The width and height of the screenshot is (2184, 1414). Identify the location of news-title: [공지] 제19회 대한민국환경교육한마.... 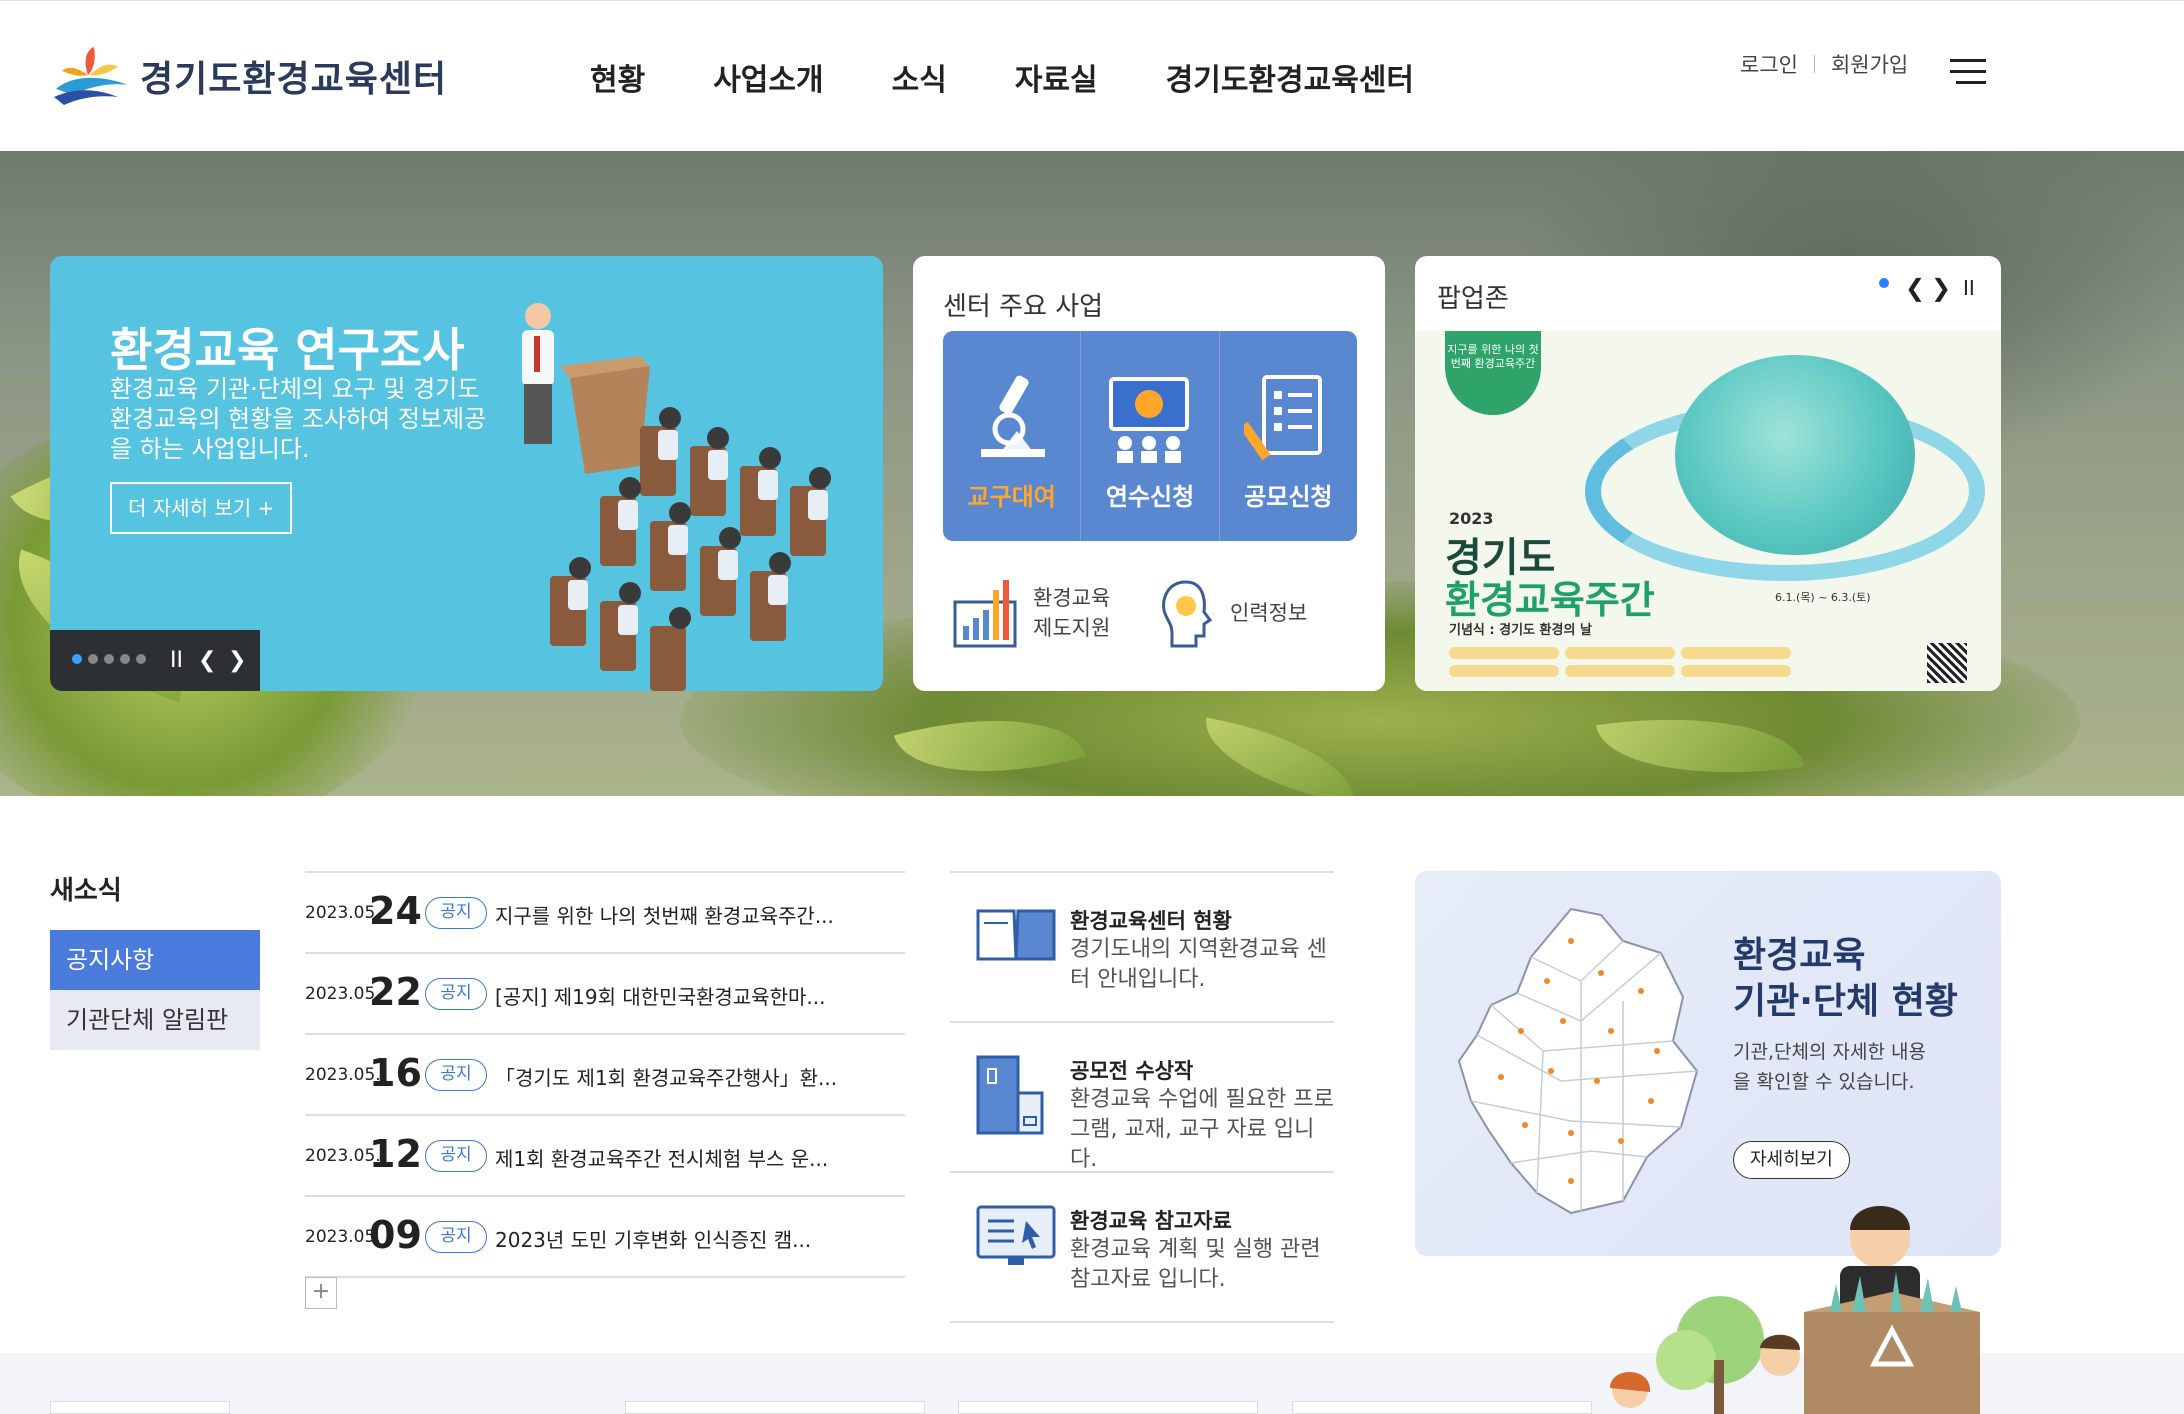
(660, 995).